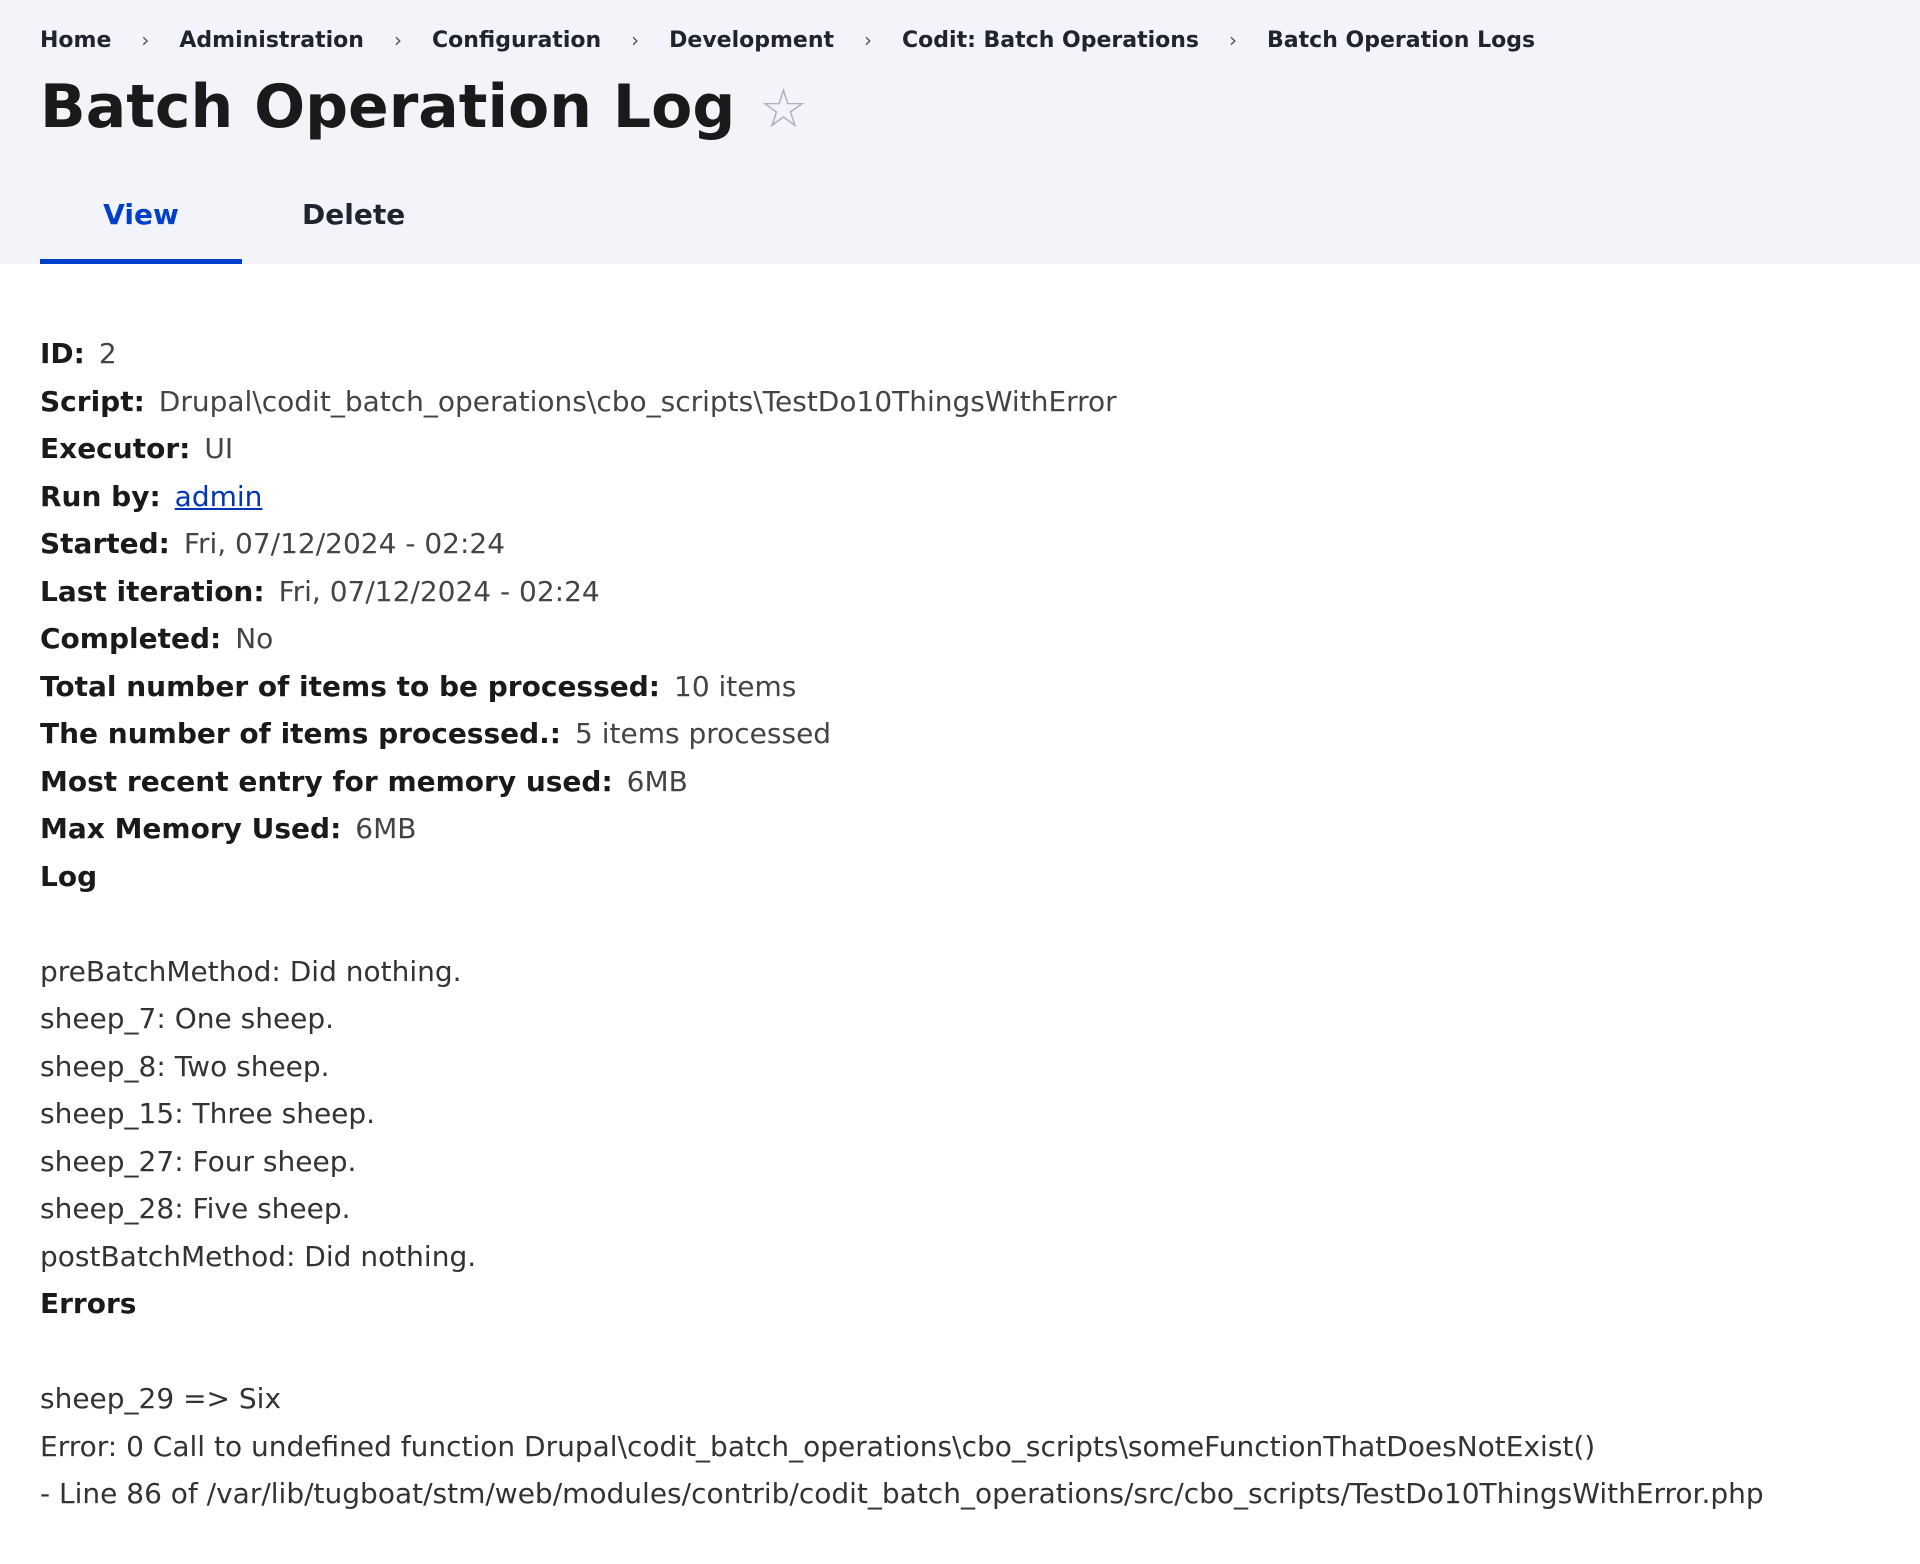 This screenshot has height=1564, width=1920. What do you see at coordinates (703, 733) in the screenshot?
I see `field-value: 5 items processed` at bounding box center [703, 733].